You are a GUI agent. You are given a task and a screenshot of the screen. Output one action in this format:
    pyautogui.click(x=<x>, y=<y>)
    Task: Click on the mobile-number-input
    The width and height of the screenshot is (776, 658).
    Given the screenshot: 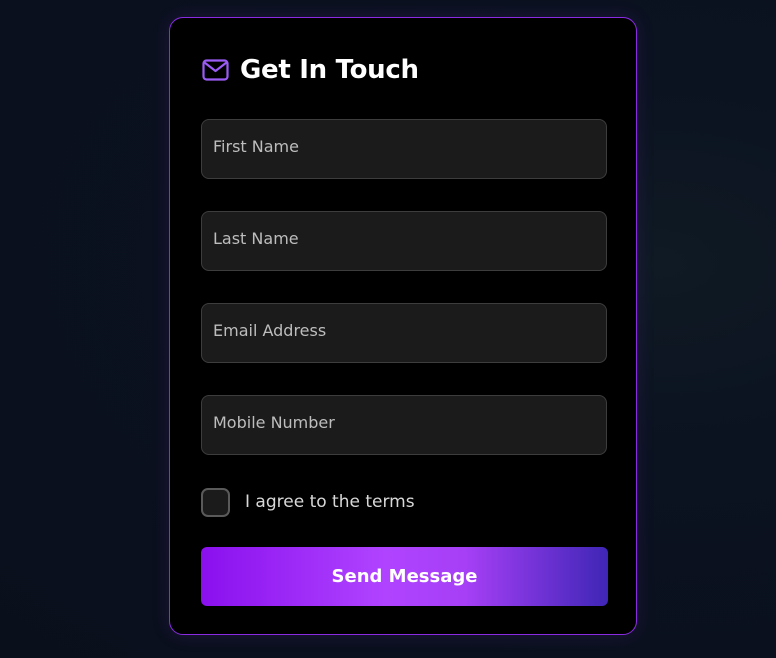 What is the action you would take?
    pyautogui.click(x=404, y=425)
    